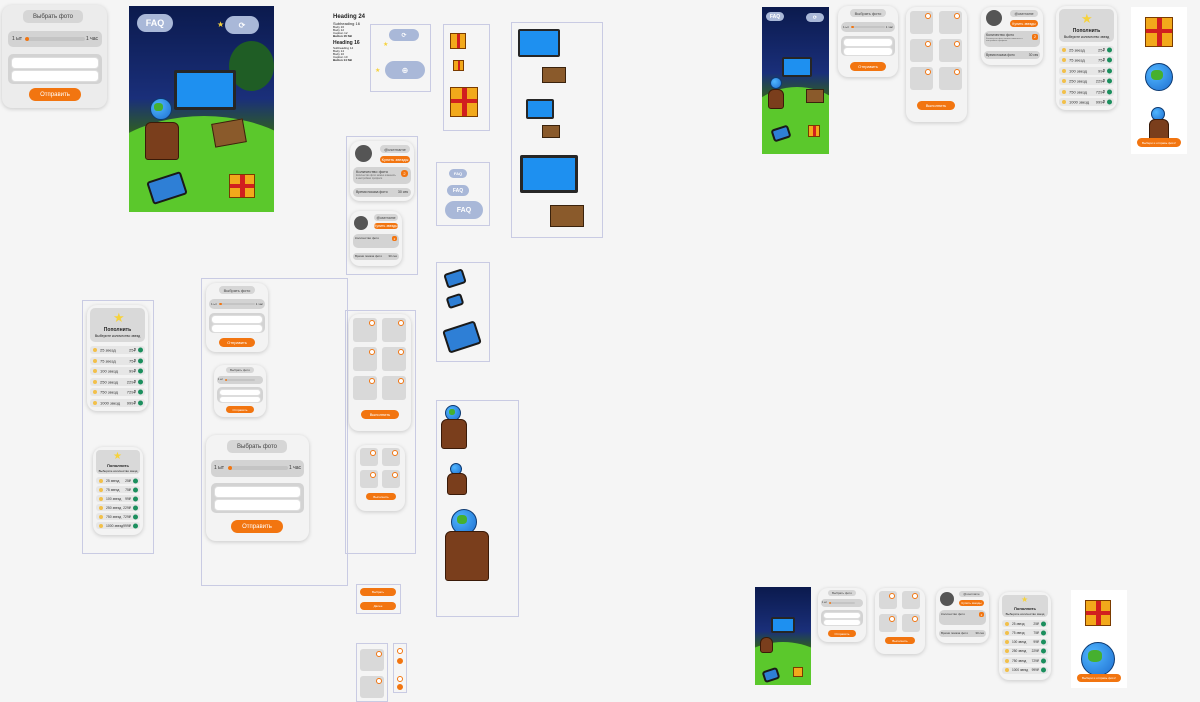 This screenshot has height=702, width=1200. I want to click on photo-placeholder, so click(372, 687).